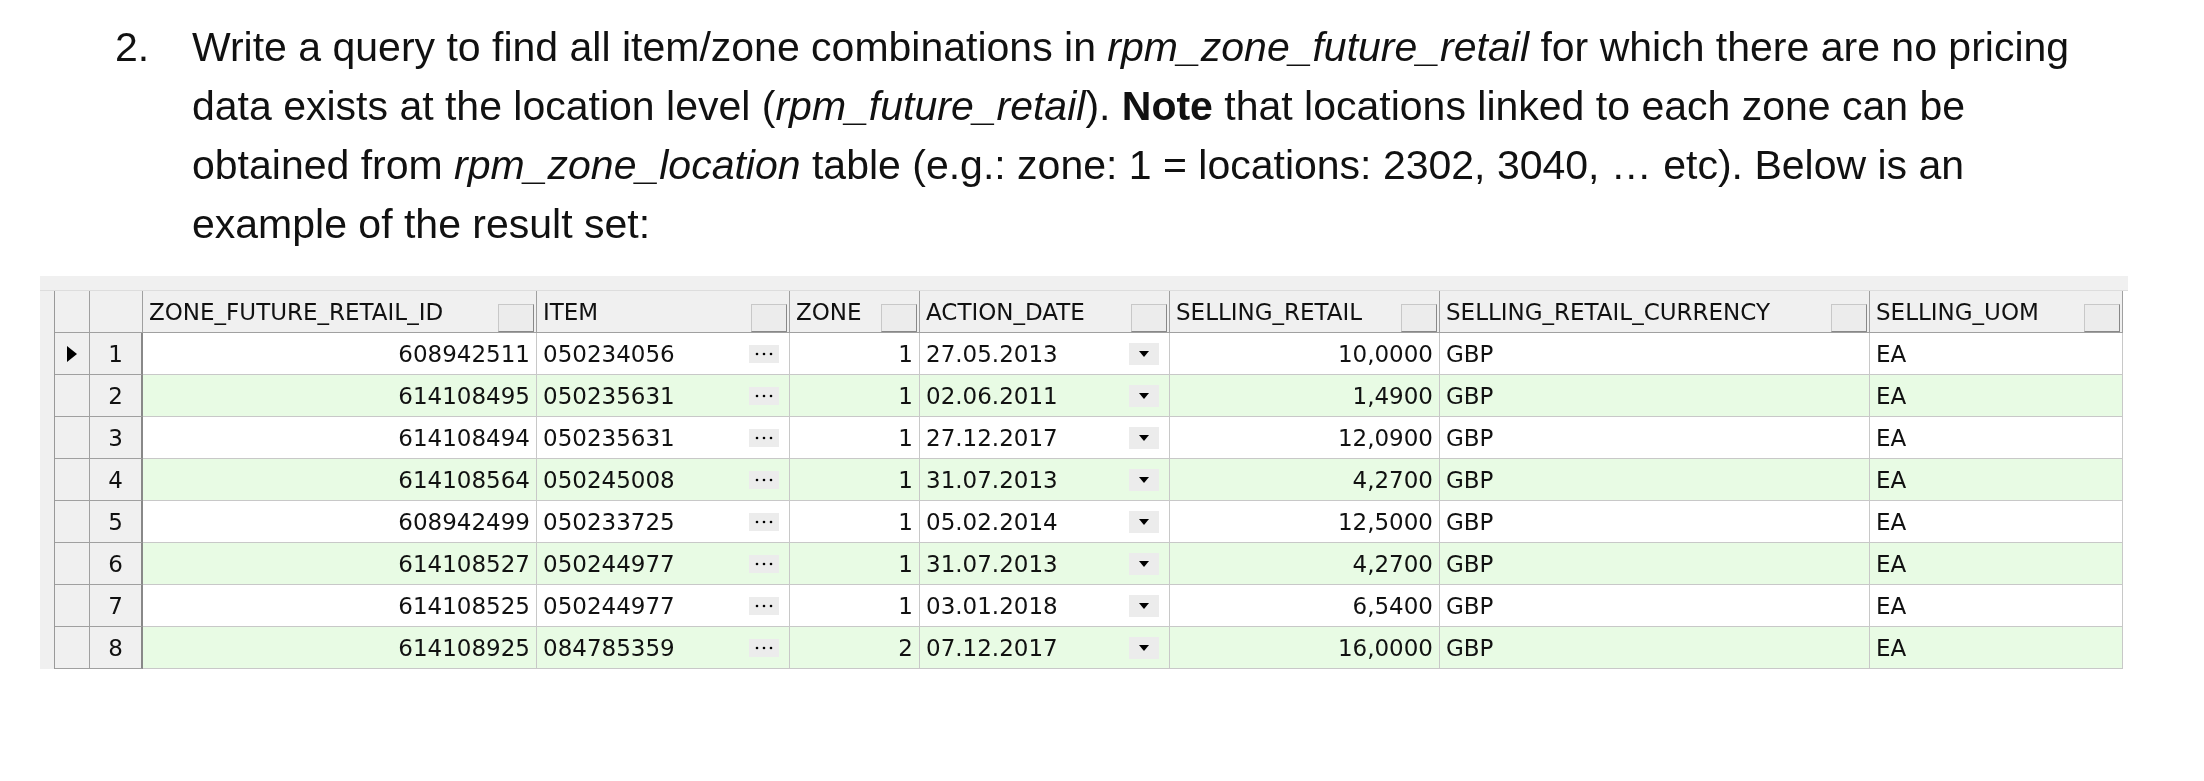 The width and height of the screenshot is (2204, 781). Describe the element at coordinates (992, 605) in the screenshot. I see `table-cell-text: 03.01.2018` at that location.